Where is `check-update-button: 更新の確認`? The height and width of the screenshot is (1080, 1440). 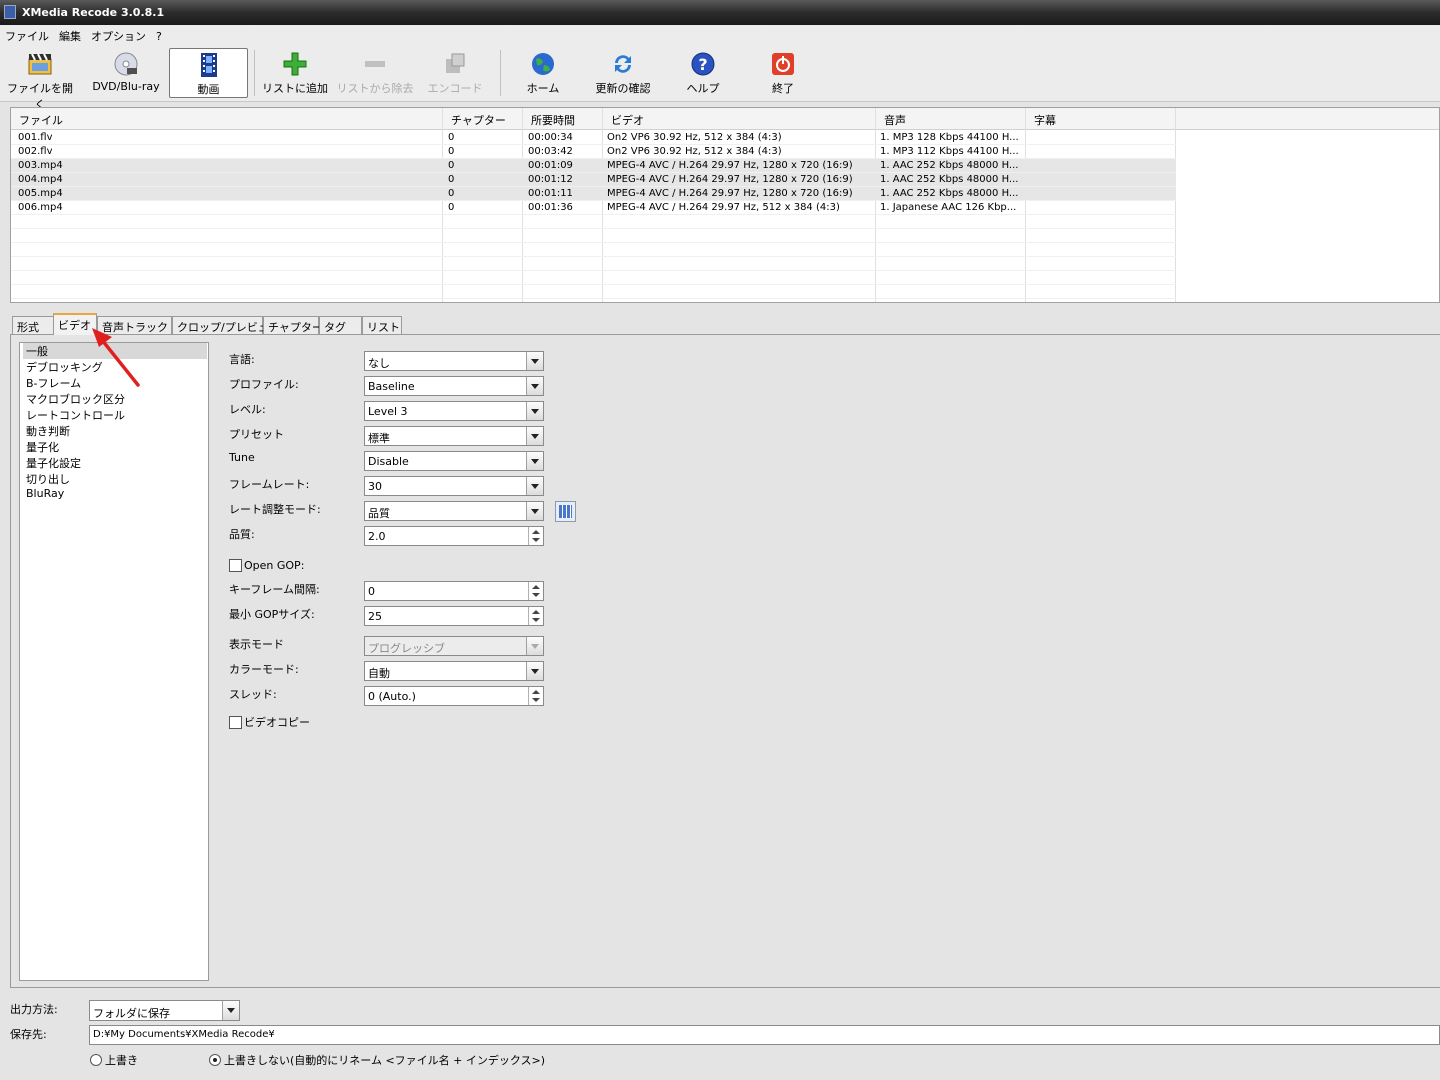 check-update-button: 更新の確認 is located at coordinates (623, 73).